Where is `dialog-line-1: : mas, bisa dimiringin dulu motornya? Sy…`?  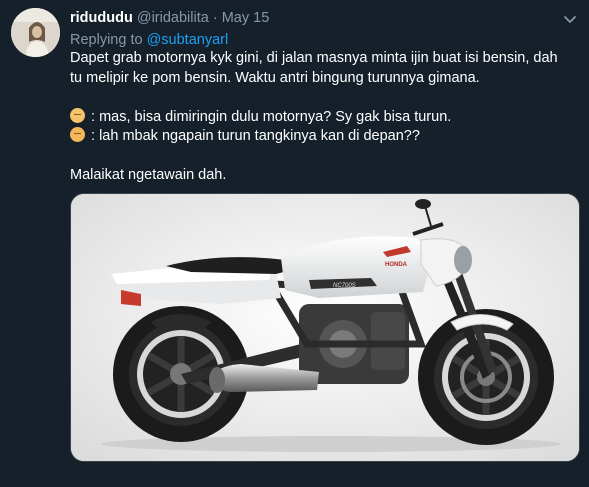
dialog-line-1: : mas, bisa dimiringin dulu motornya? Sy… is located at coordinates (322, 117).